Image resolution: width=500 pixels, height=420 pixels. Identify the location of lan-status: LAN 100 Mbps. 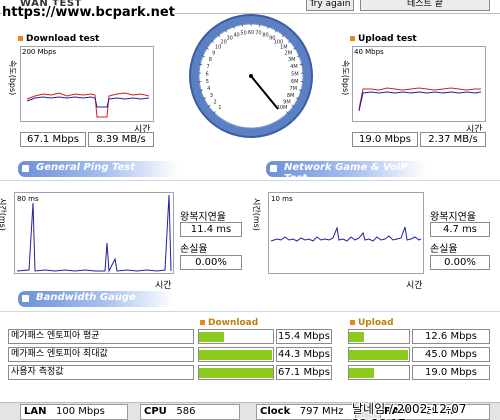
(74, 412).